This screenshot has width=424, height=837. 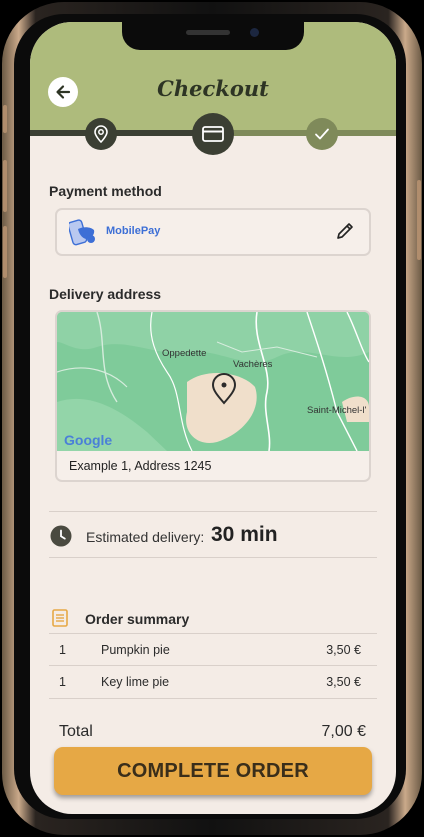 What do you see at coordinates (76, 731) in the screenshot?
I see `total-label: Total` at bounding box center [76, 731].